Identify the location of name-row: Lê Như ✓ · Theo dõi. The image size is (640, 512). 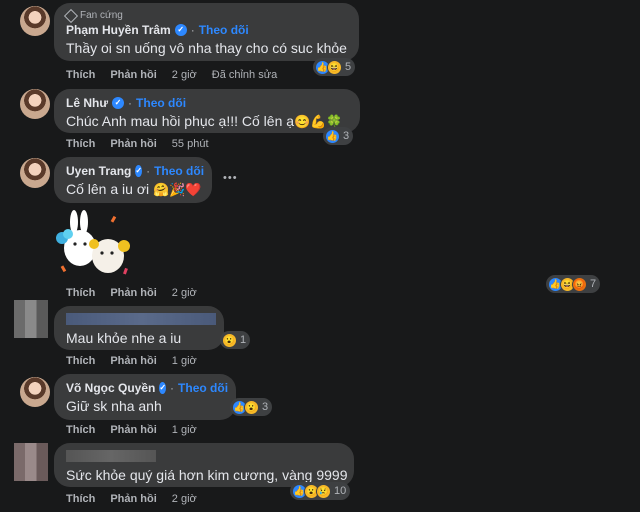
(207, 103).